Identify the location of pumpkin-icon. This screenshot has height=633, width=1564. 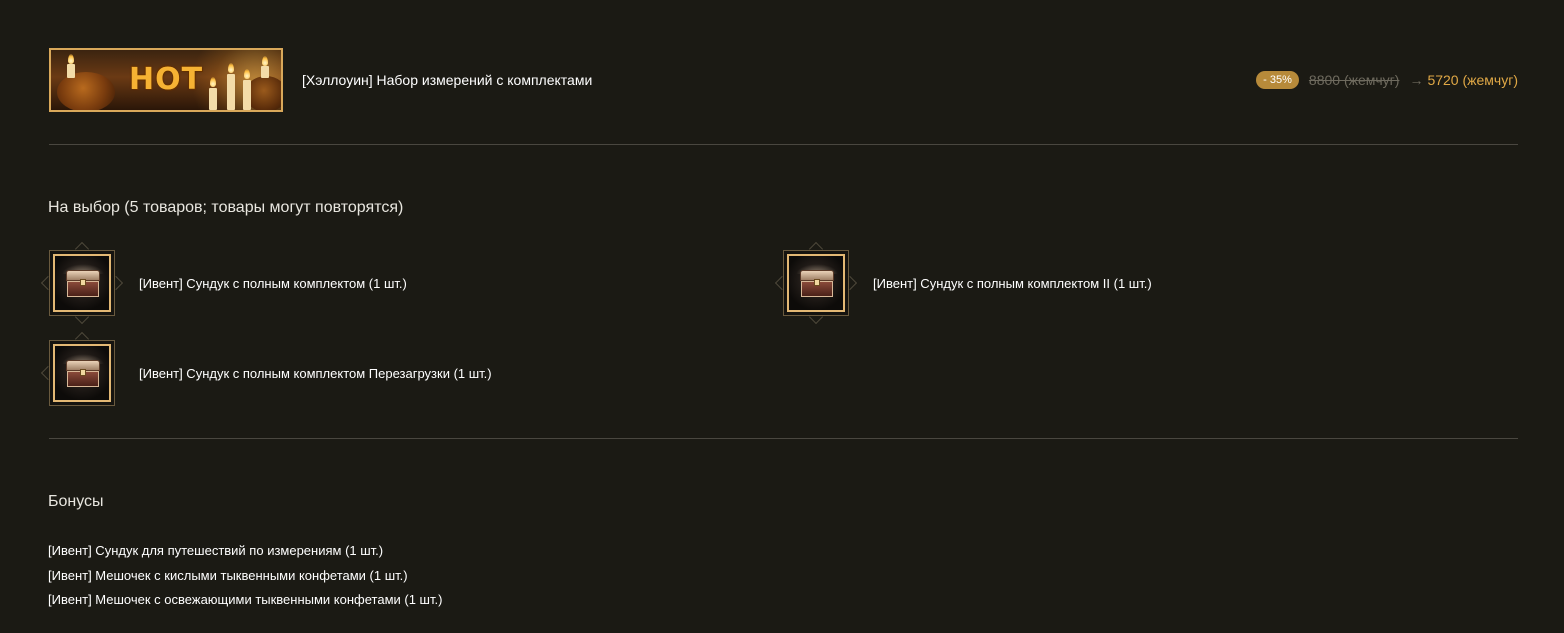
(86, 91).